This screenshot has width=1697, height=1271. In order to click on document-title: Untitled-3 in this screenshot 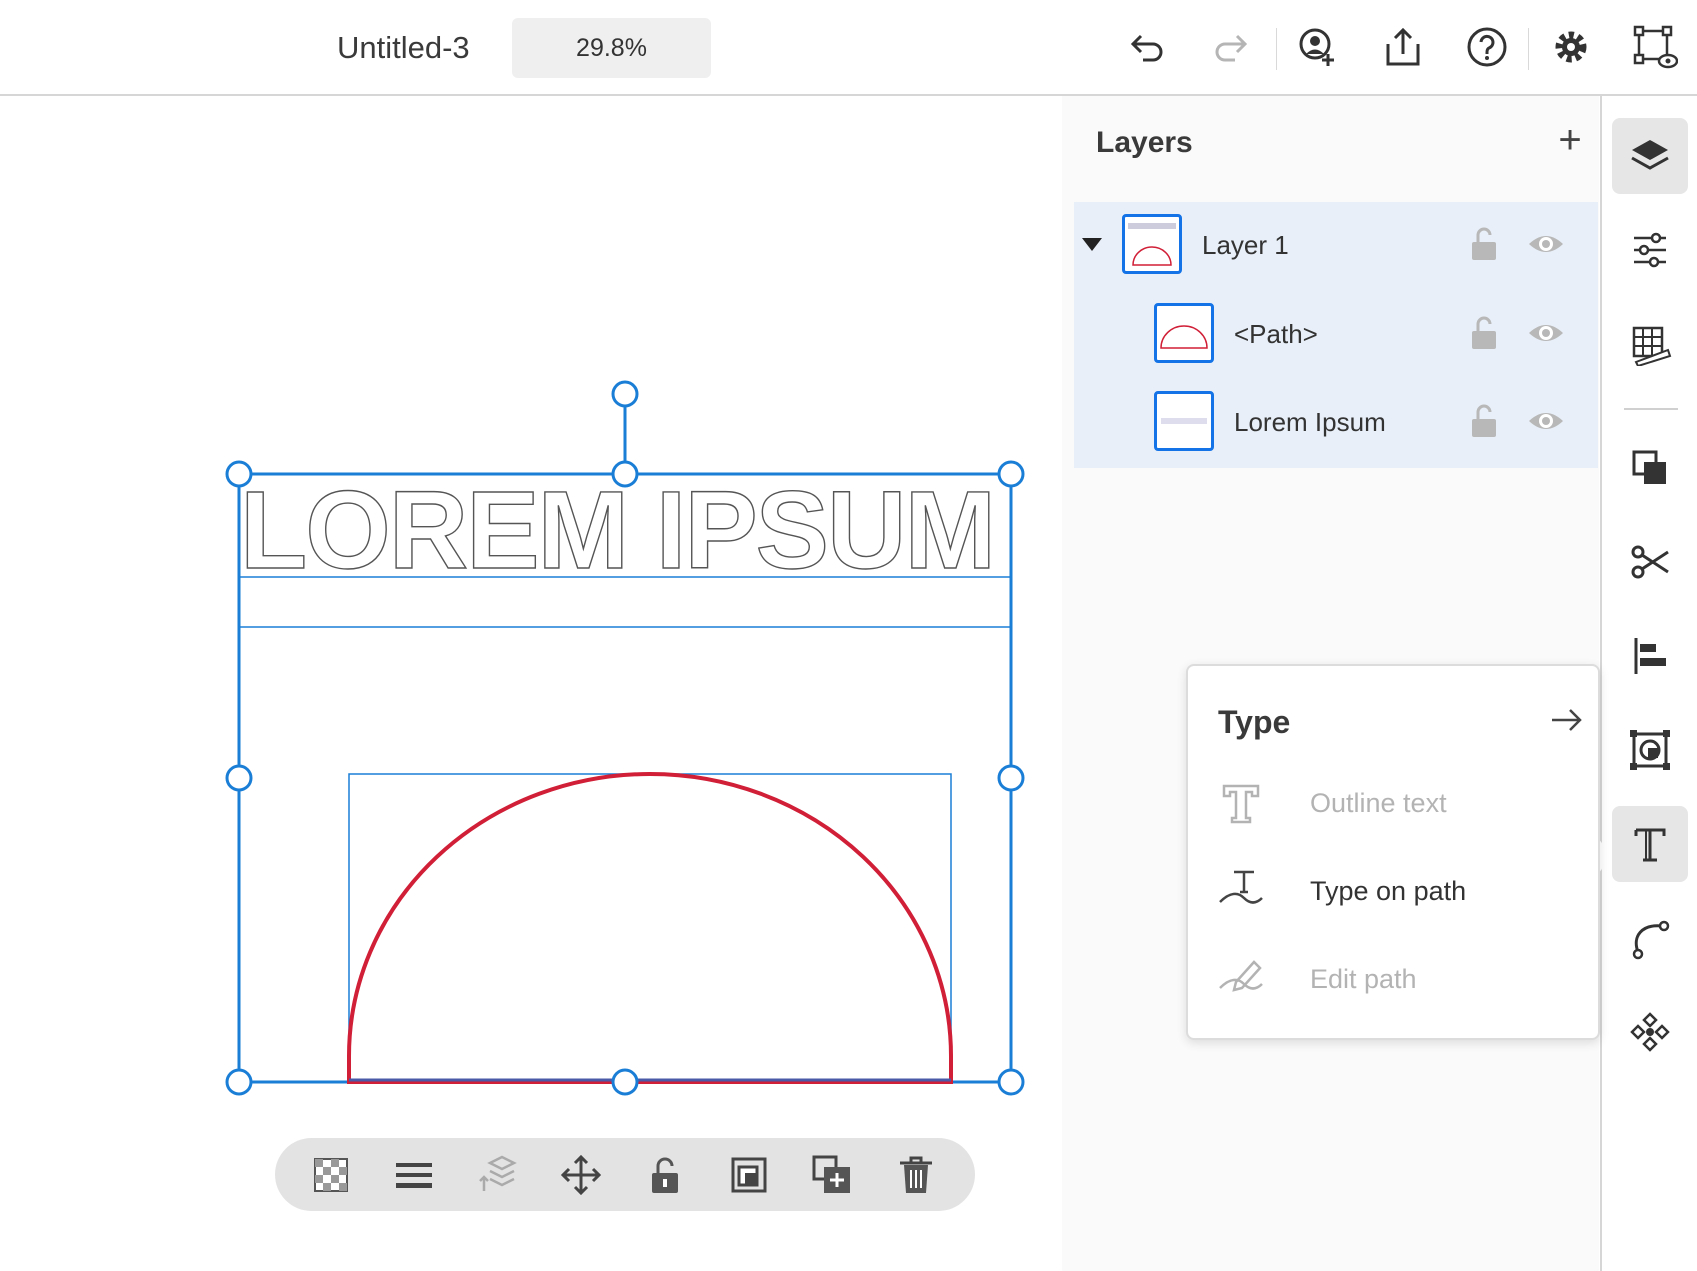, I will do `click(403, 48)`.